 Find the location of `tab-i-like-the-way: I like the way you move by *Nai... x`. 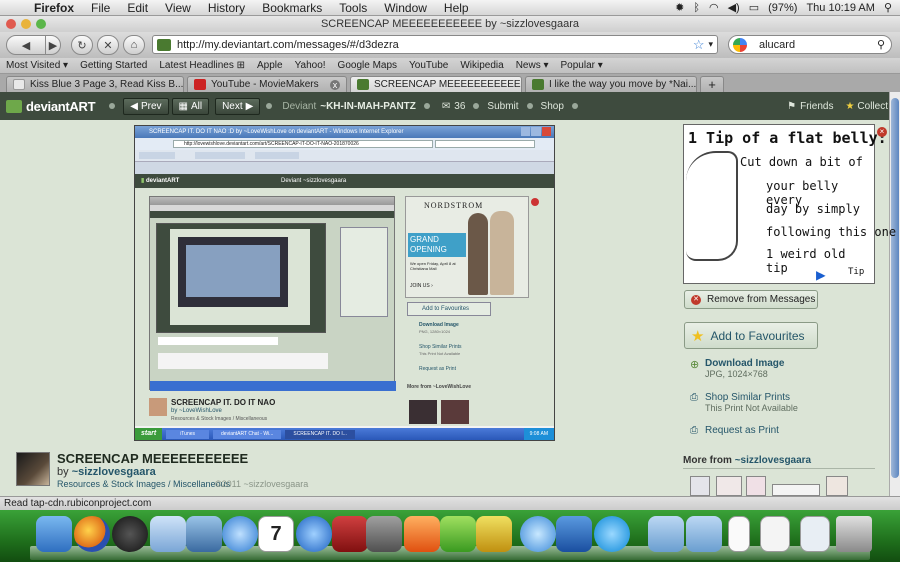

tab-i-like-the-way: I like the way you move by *Nai... x is located at coordinates (611, 84).